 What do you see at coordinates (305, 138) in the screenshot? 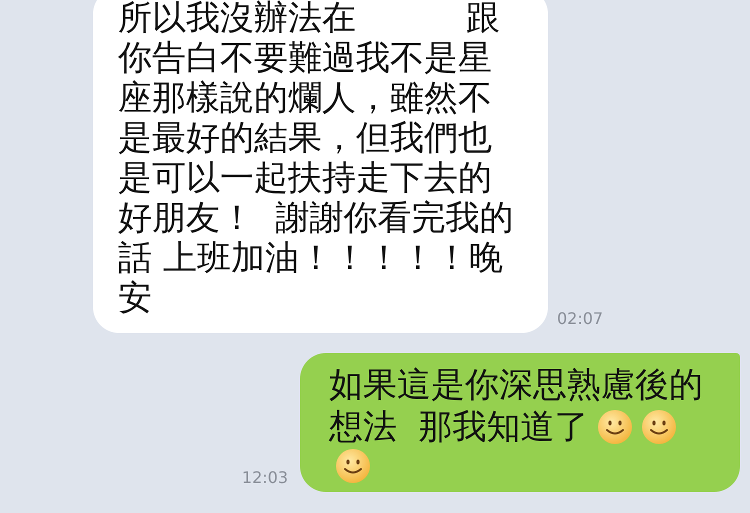
I see `message-text: 是最好的結果，但我們也` at bounding box center [305, 138].